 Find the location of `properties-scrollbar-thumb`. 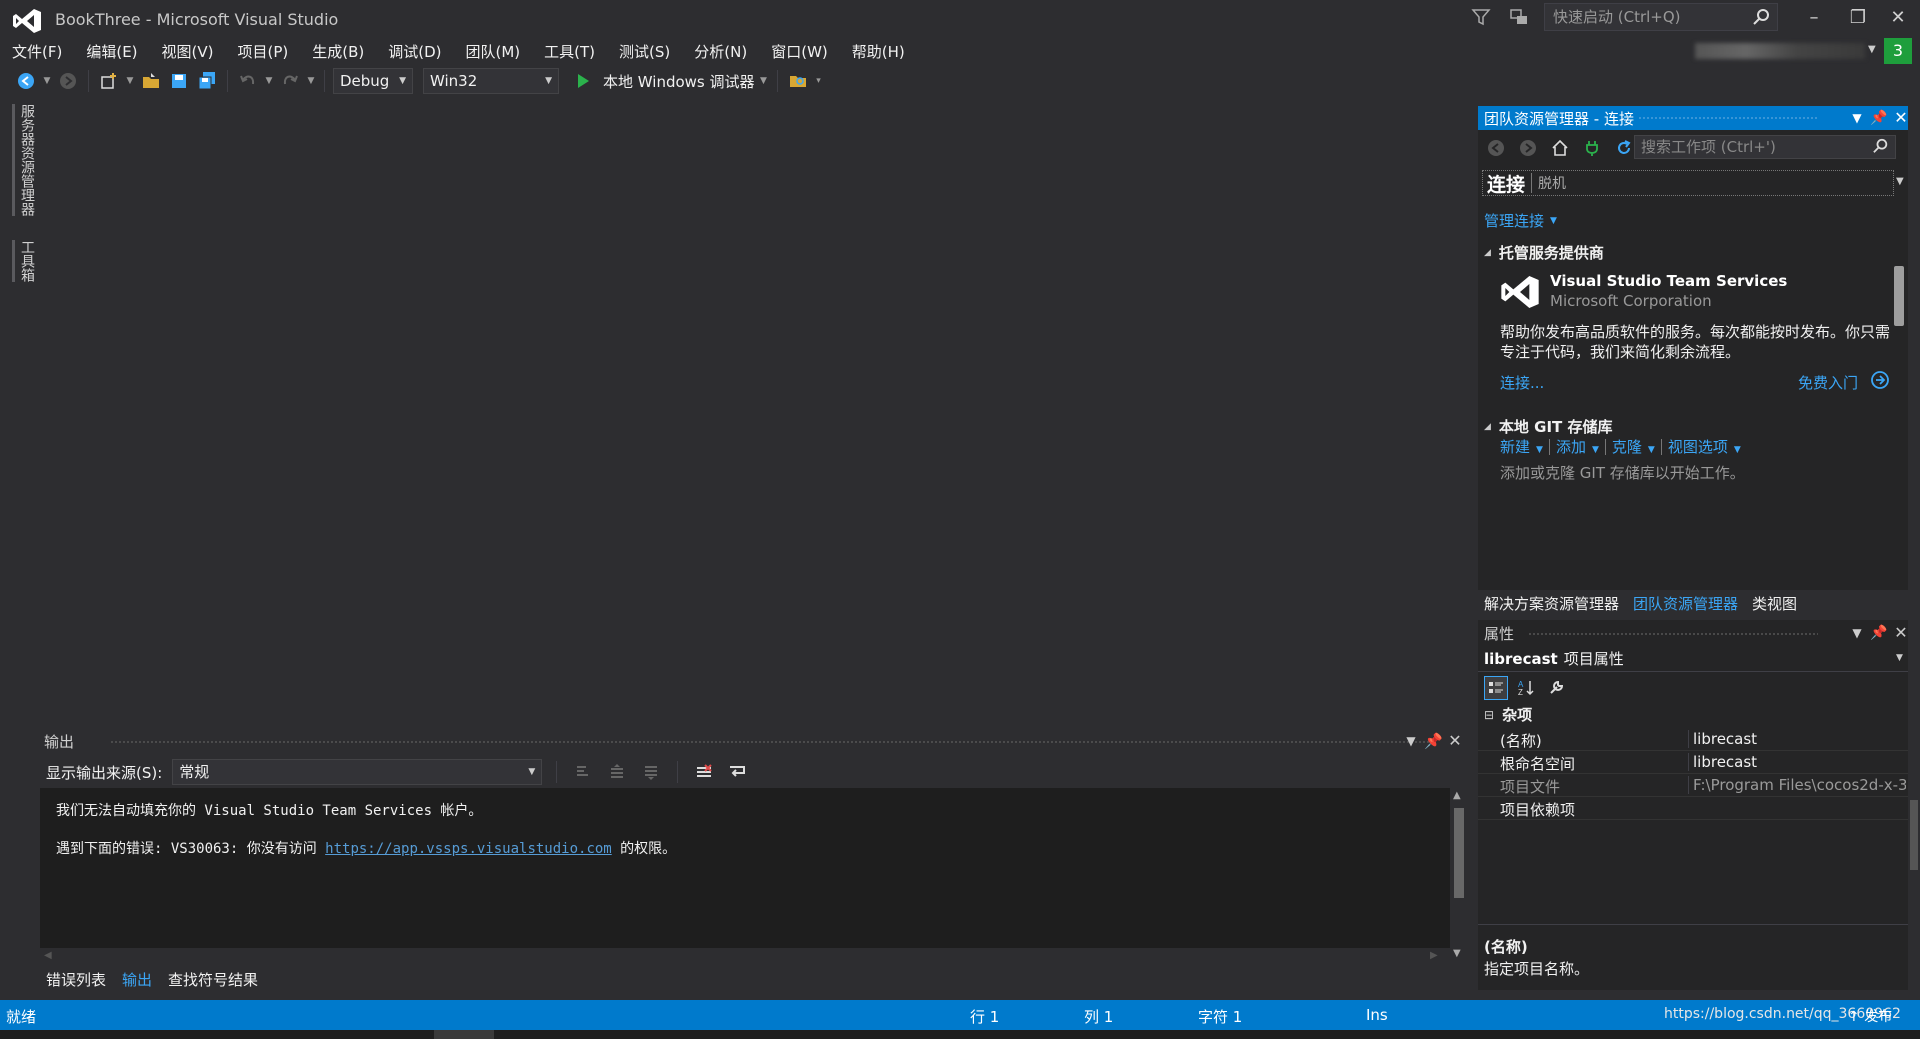

properties-scrollbar-thumb is located at coordinates (1914, 835).